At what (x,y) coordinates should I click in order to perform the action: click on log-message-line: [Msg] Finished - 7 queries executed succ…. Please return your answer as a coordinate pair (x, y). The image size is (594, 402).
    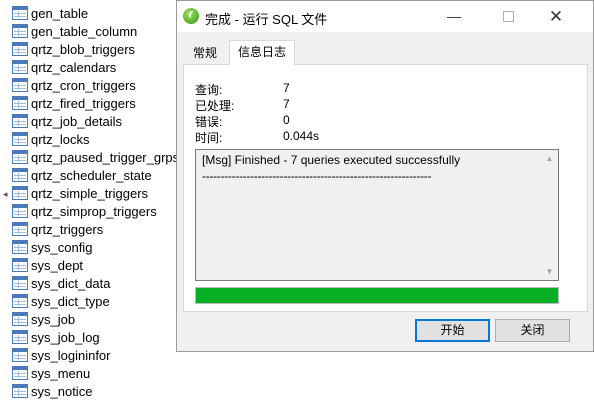
    Looking at the image, I should click on (331, 160).